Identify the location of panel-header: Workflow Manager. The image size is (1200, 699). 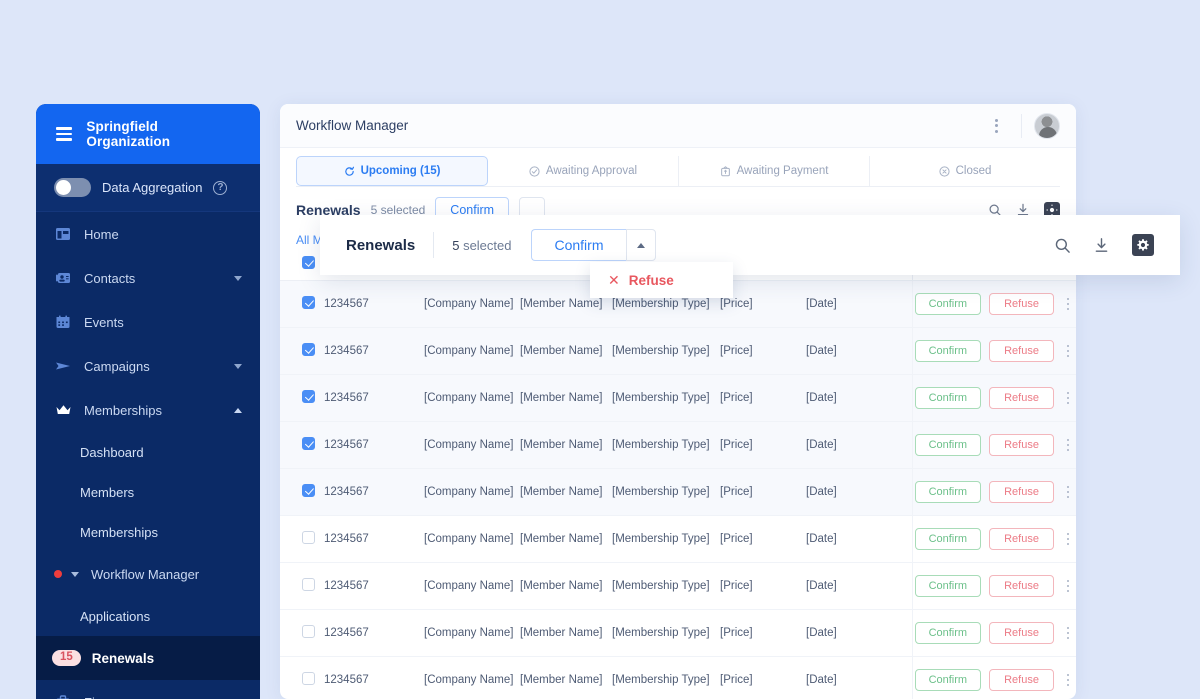
(678, 126).